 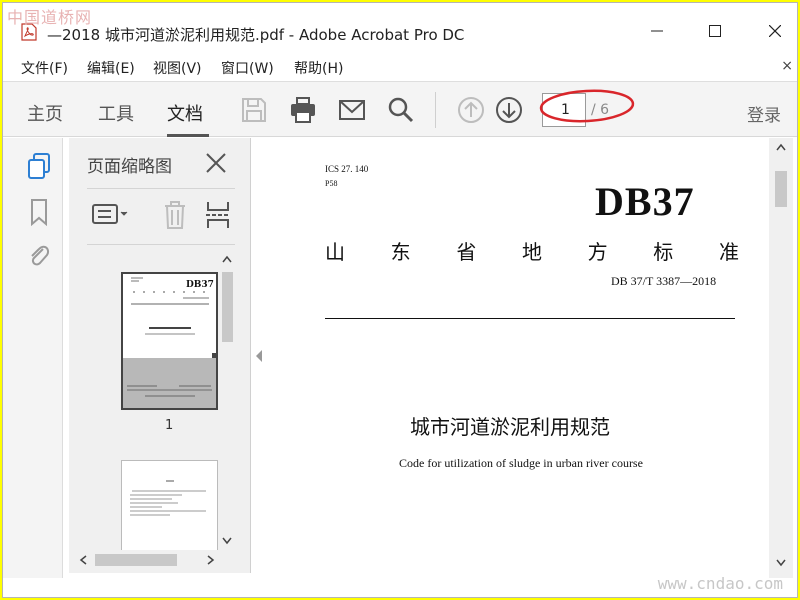 What do you see at coordinates (781, 358) in the screenshot?
I see `document-scrollbar` at bounding box center [781, 358].